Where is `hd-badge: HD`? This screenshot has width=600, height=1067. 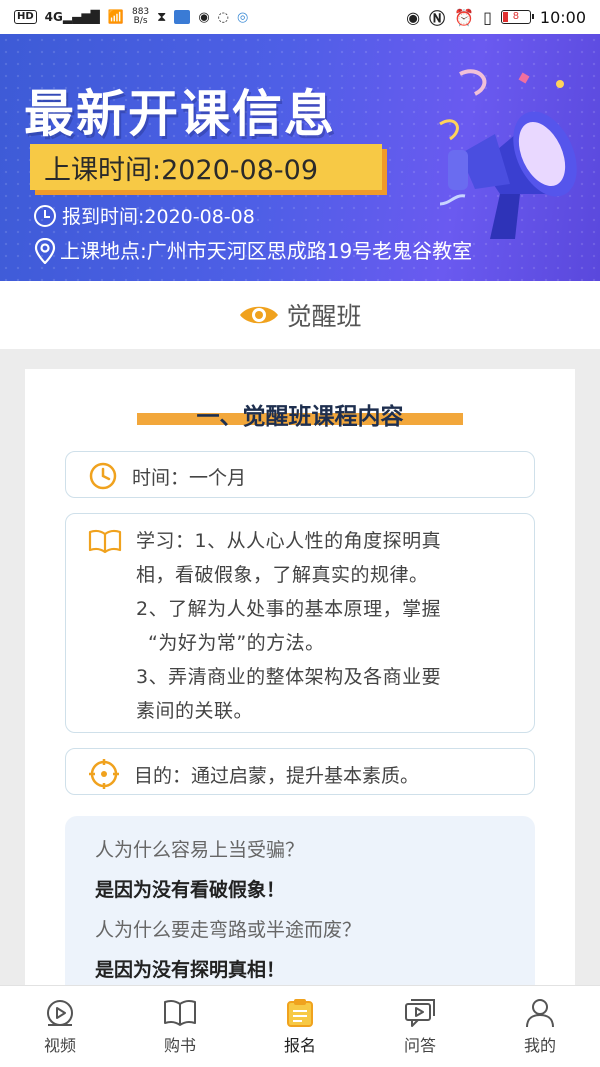
hd-badge: HD is located at coordinates (25, 17).